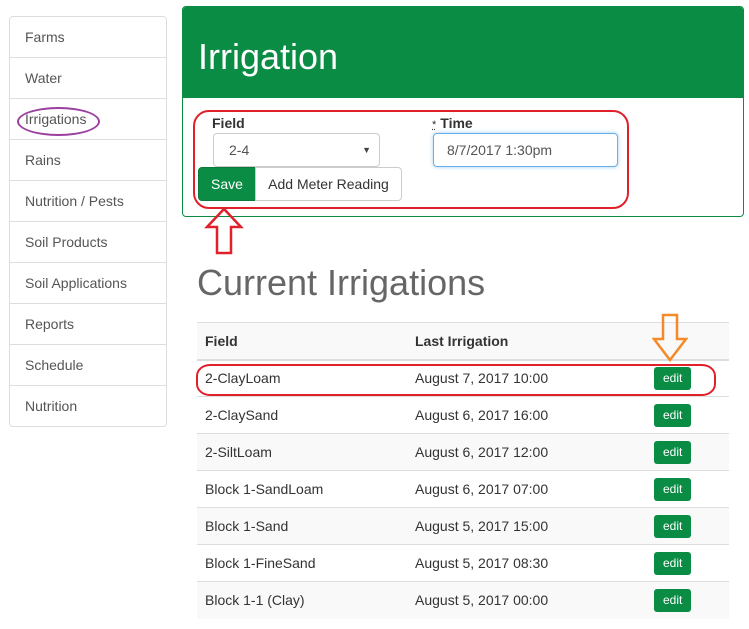 The width and height of the screenshot is (749, 629). What do you see at coordinates (524, 526) in the screenshot?
I see `cell-last-irrigation: August 5, 2017 15:00` at bounding box center [524, 526].